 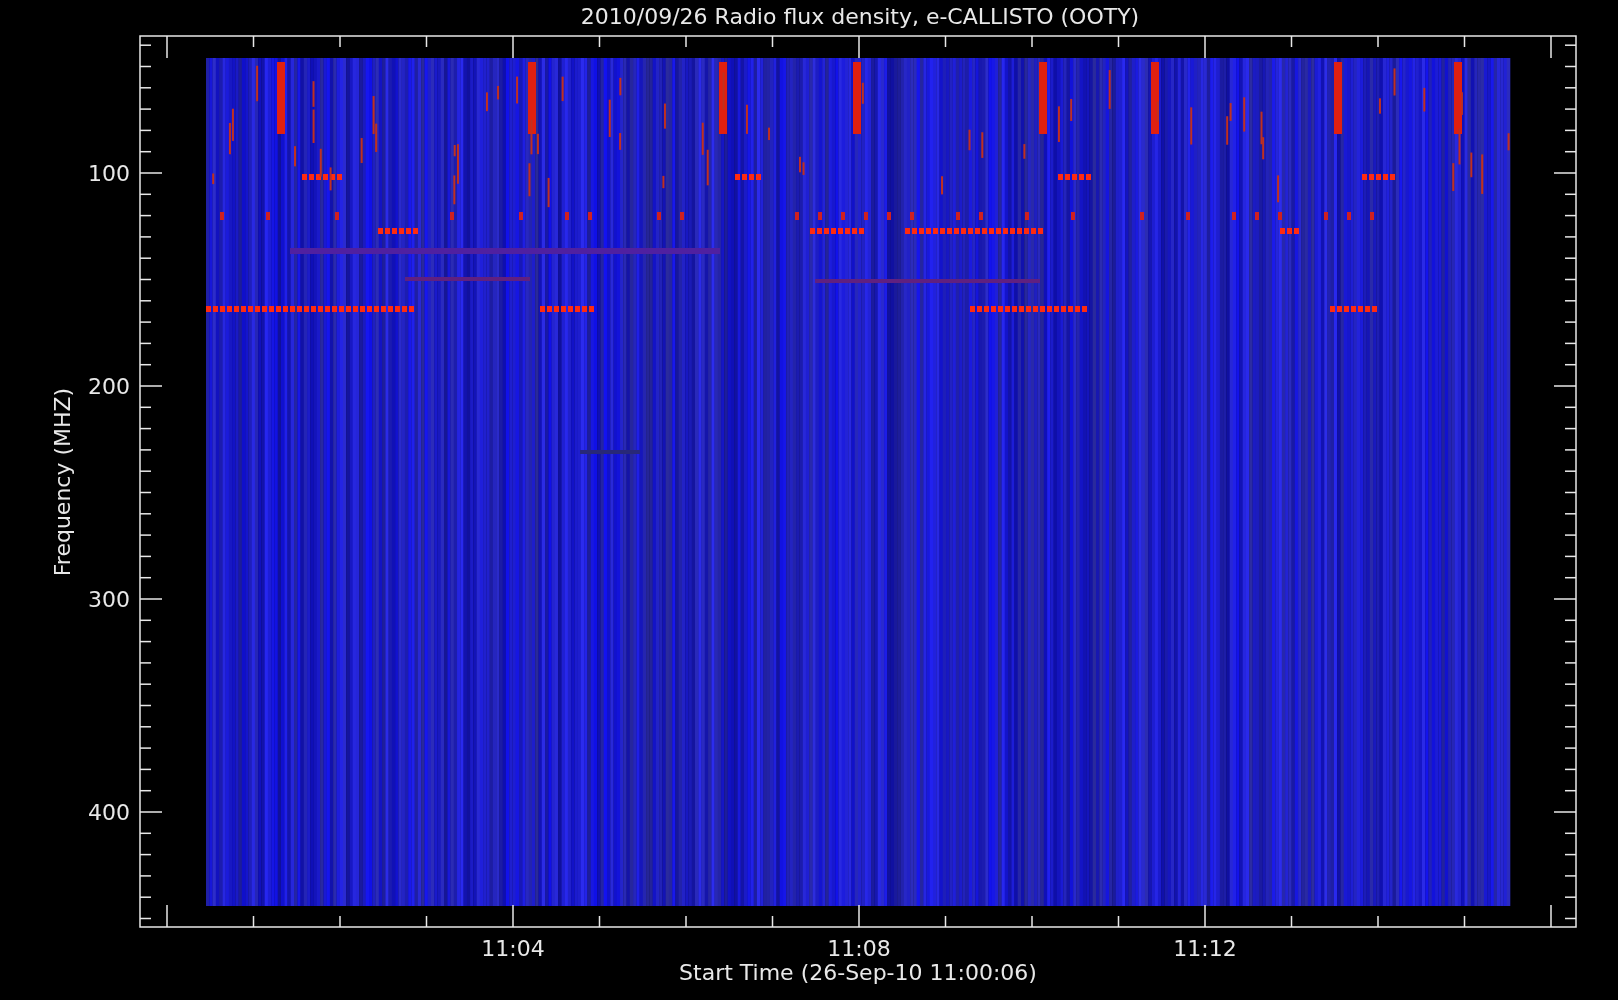 What do you see at coordinates (109, 599) in the screenshot?
I see `y-tick-label: 300` at bounding box center [109, 599].